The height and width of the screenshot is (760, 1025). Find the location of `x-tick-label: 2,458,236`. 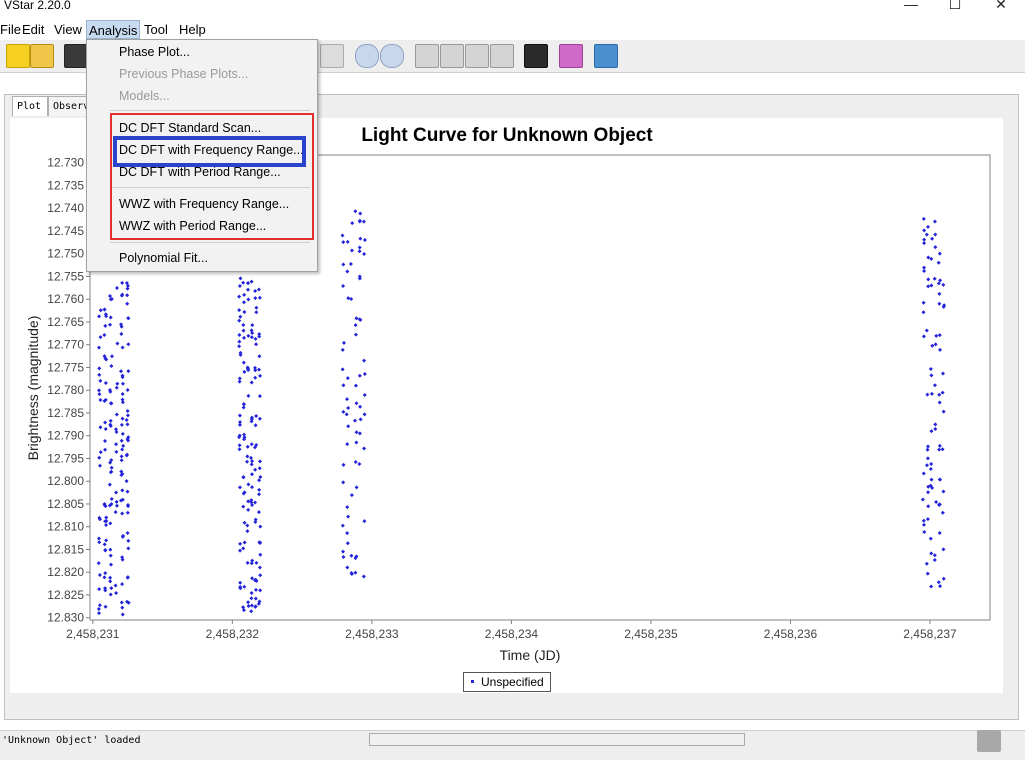

x-tick-label: 2,458,236 is located at coordinates (791, 634).